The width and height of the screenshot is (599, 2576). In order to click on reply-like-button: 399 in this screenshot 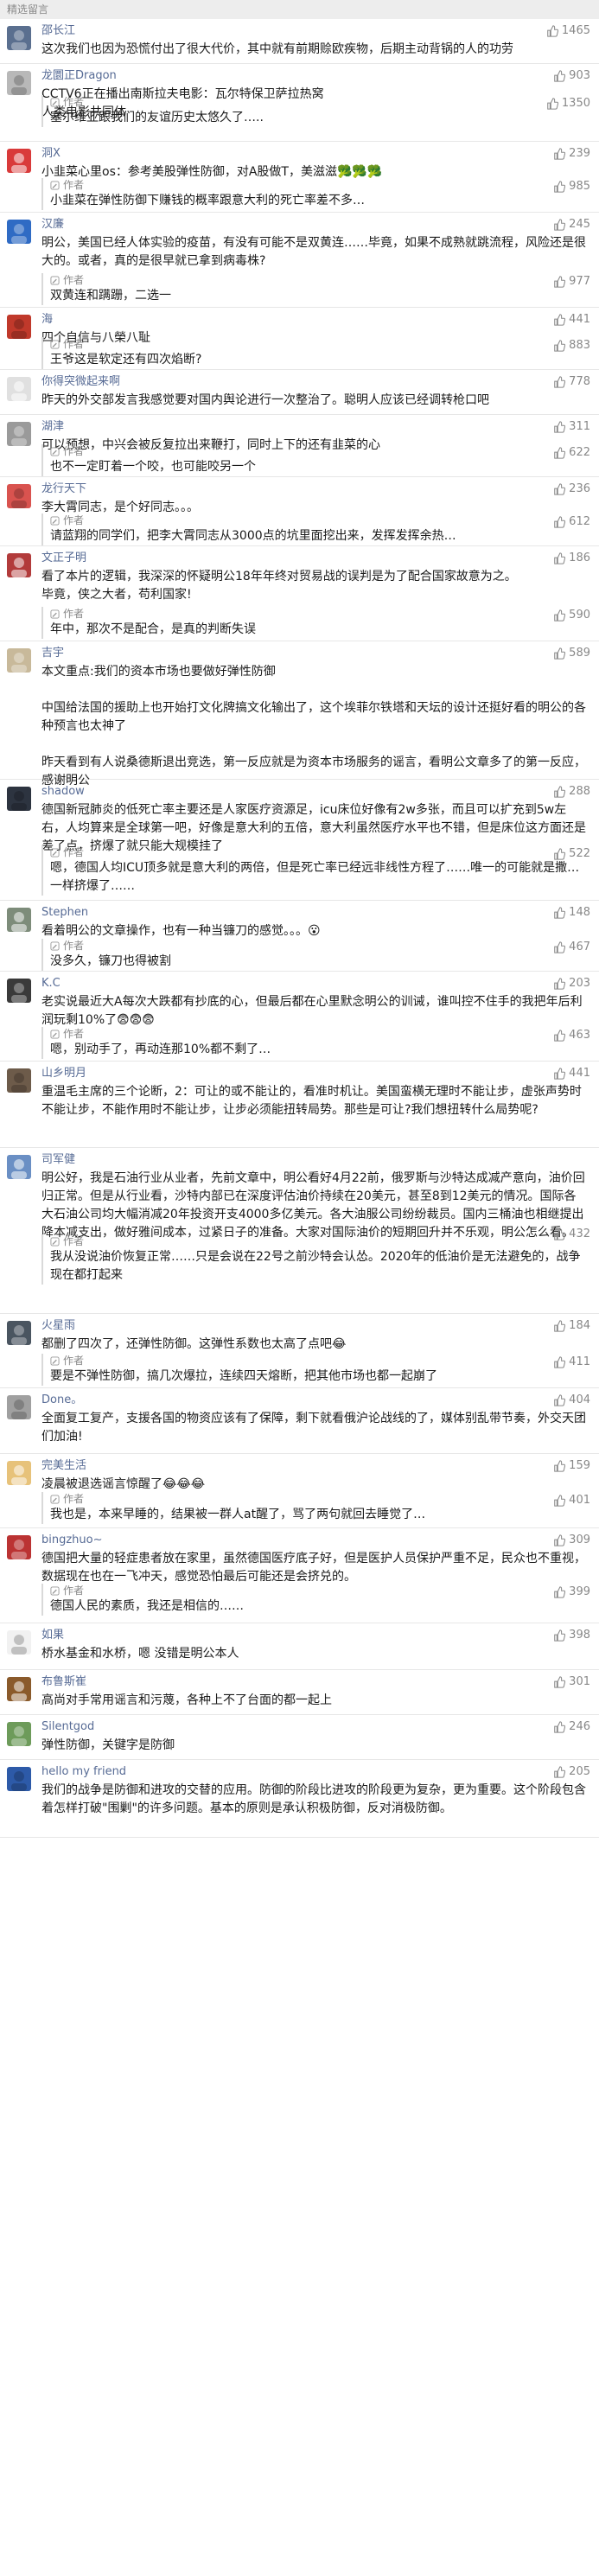, I will do `click(571, 1592)`.